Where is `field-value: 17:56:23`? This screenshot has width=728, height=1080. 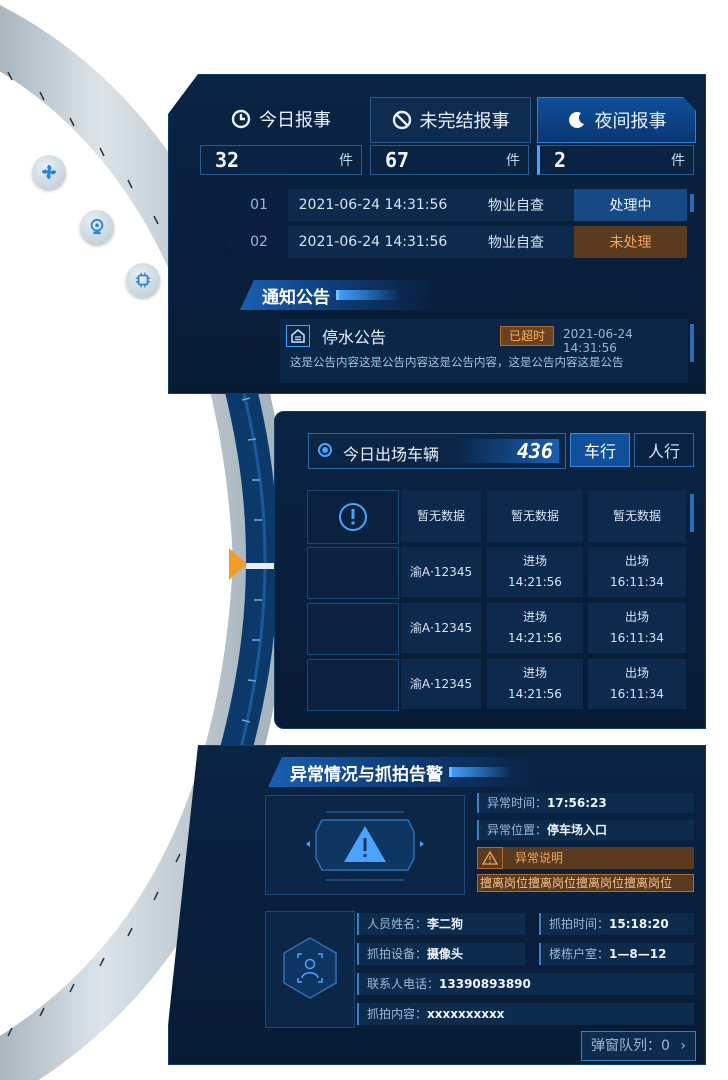
field-value: 17:56:23 is located at coordinates (577, 803).